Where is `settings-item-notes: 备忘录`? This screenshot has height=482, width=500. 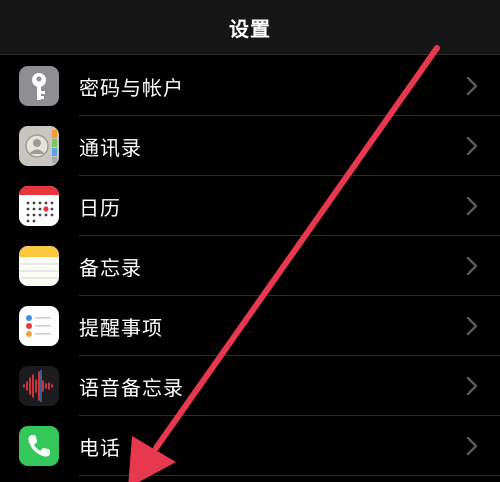 settings-item-notes: 备忘录 is located at coordinates (250, 266).